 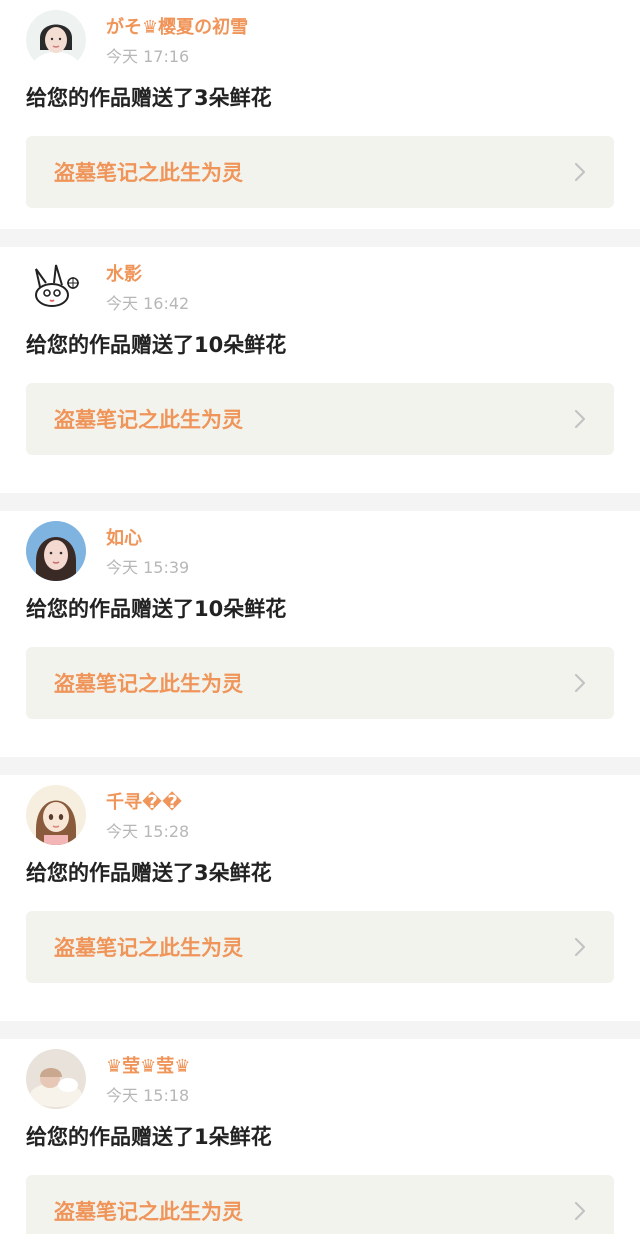 What do you see at coordinates (148, 303) in the screenshot?
I see `timestamp: 今天 16:42` at bounding box center [148, 303].